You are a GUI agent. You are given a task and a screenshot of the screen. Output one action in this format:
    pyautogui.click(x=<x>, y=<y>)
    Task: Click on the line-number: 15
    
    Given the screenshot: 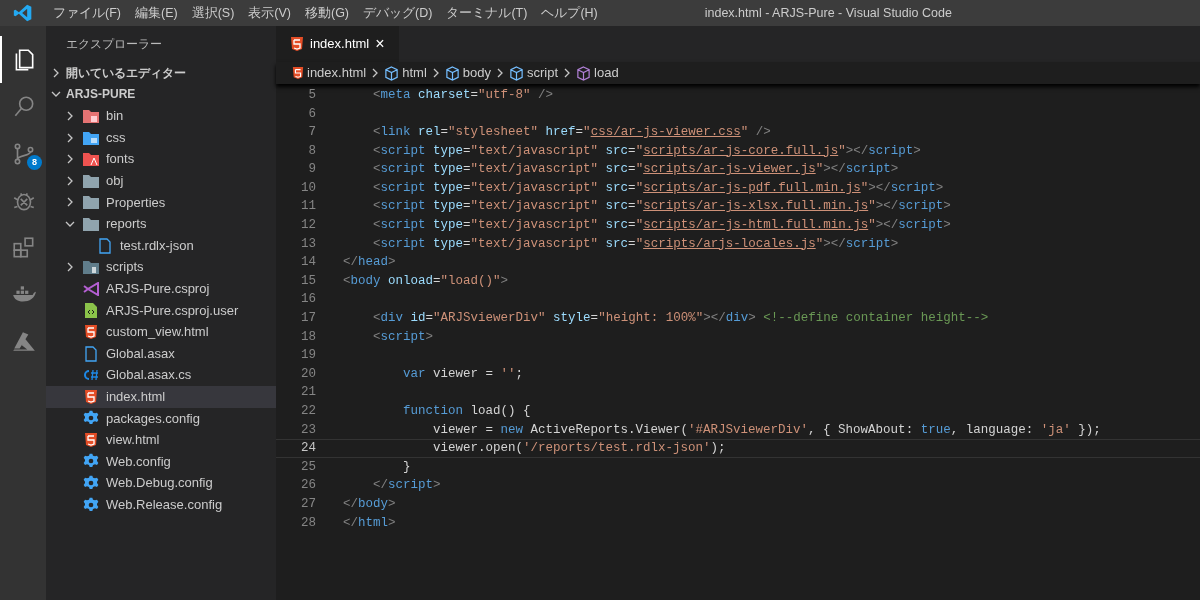 What is the action you would take?
    pyautogui.click(x=308, y=281)
    